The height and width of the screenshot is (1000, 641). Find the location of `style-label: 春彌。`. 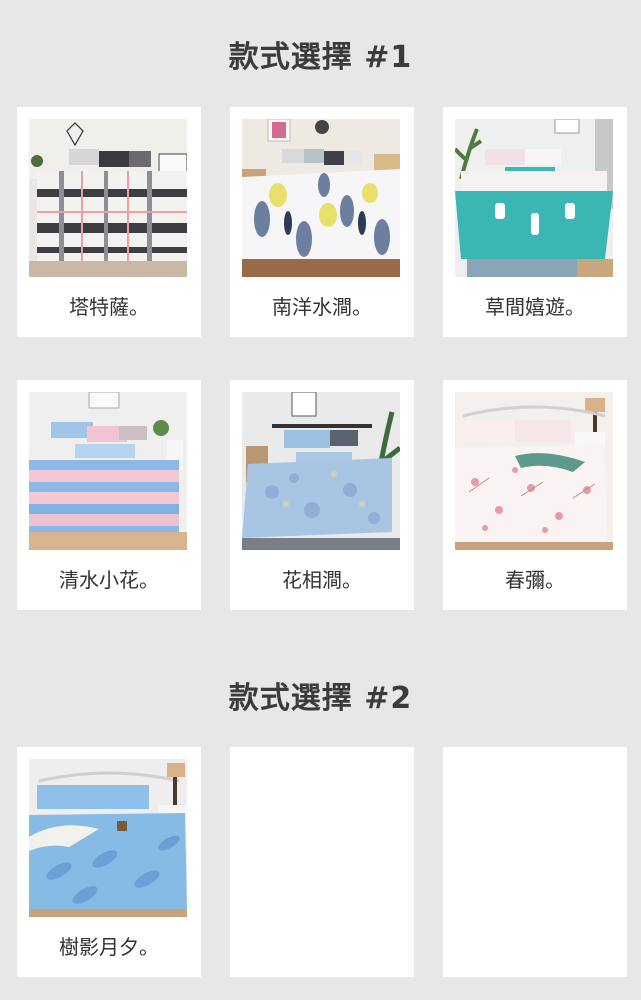

style-label: 春彌。 is located at coordinates (535, 580).